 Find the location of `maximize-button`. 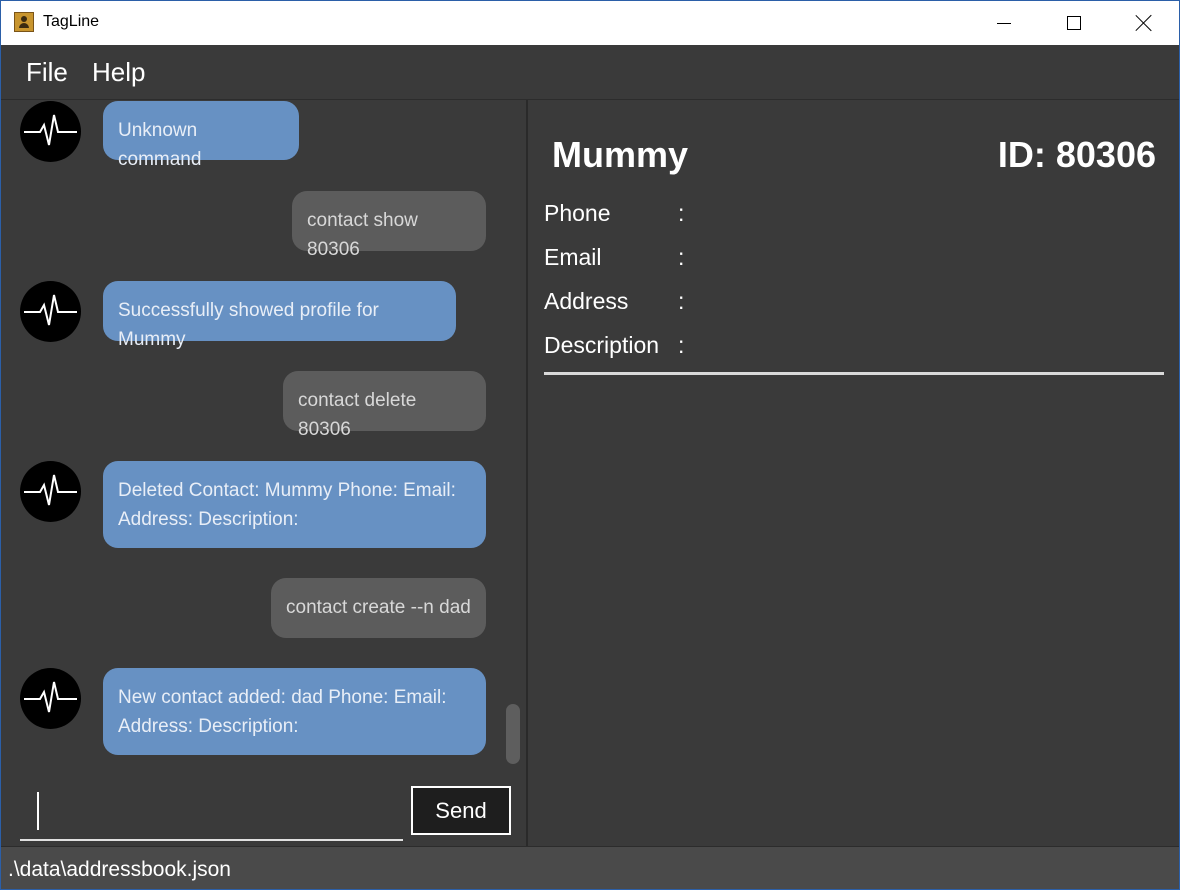

maximize-button is located at coordinates (1074, 23).